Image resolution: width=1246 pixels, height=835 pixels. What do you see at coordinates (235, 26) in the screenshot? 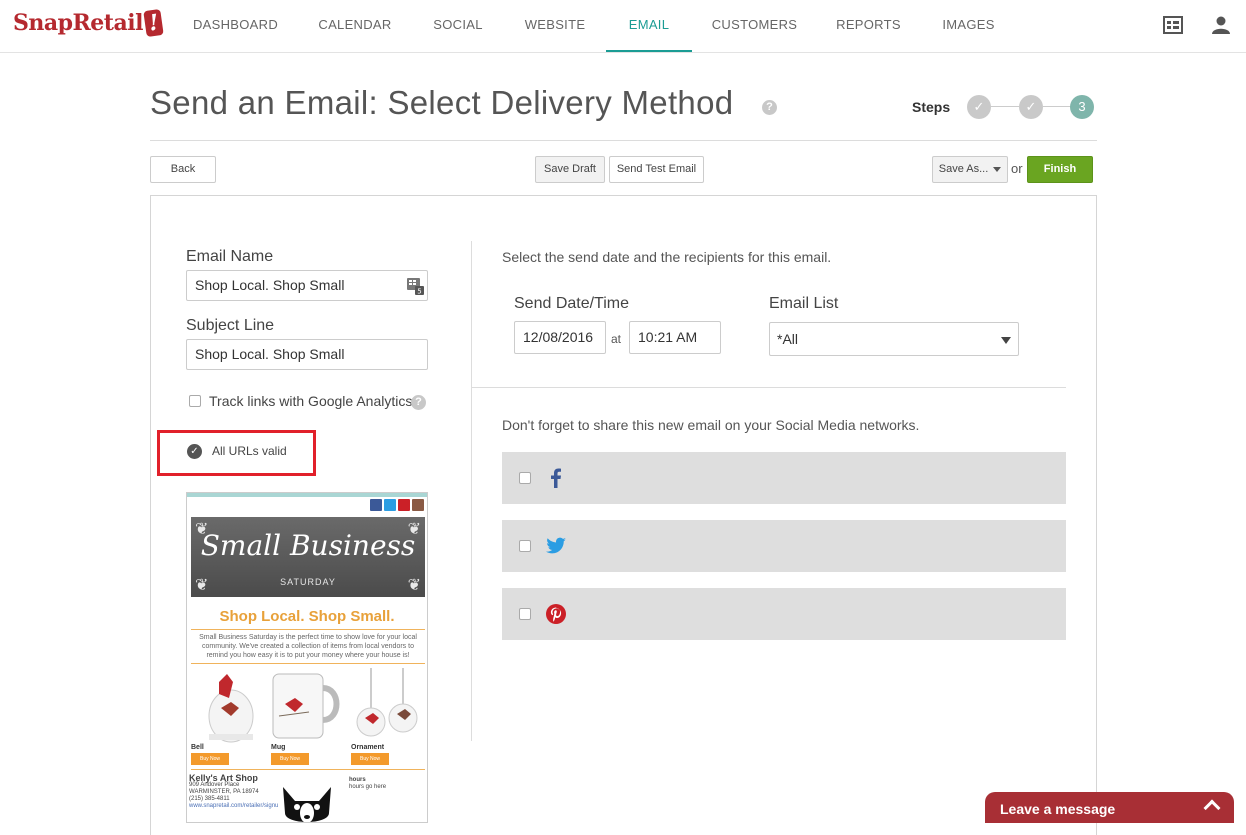
I see `nav-dashboard: DASHBOARD` at bounding box center [235, 26].